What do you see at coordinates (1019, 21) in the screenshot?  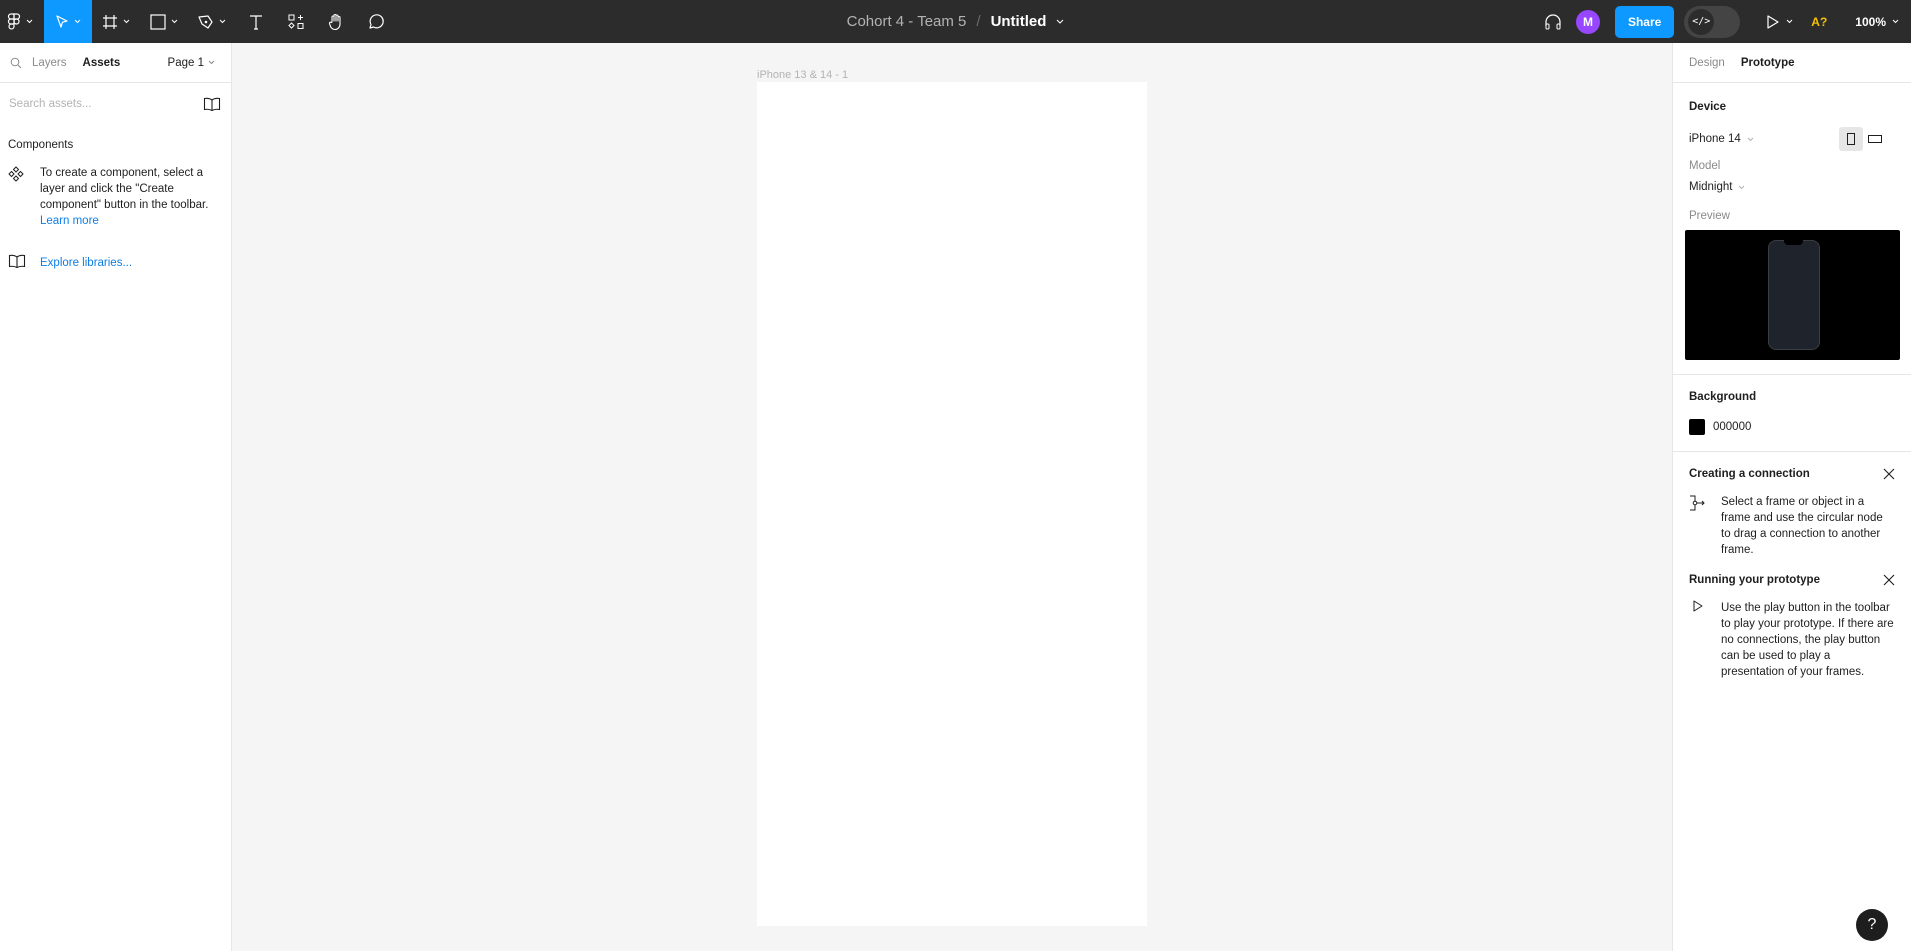 I see `file-name: Untitled` at bounding box center [1019, 21].